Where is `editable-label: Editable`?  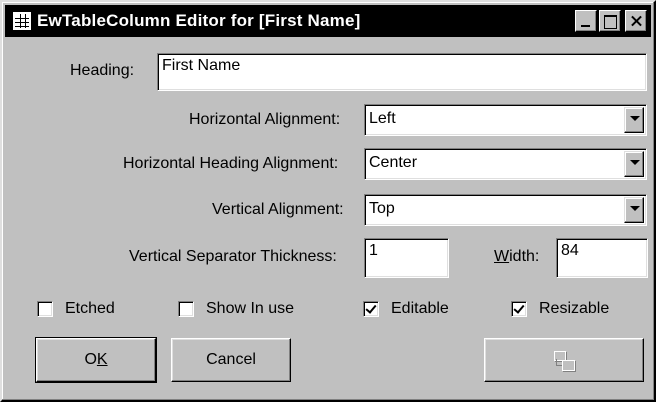 editable-label: Editable is located at coordinates (420, 308).